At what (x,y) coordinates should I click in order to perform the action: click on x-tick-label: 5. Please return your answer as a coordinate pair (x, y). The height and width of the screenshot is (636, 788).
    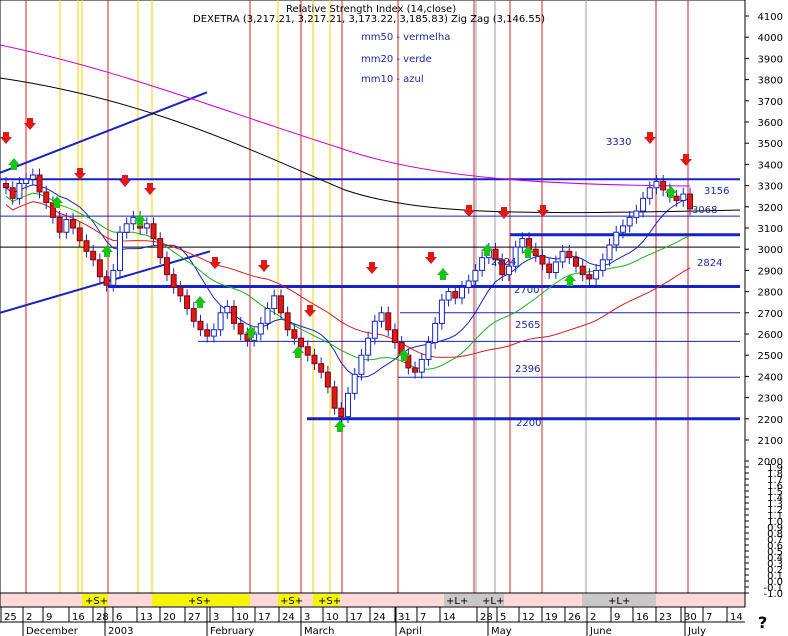
    Looking at the image, I should click on (503, 617).